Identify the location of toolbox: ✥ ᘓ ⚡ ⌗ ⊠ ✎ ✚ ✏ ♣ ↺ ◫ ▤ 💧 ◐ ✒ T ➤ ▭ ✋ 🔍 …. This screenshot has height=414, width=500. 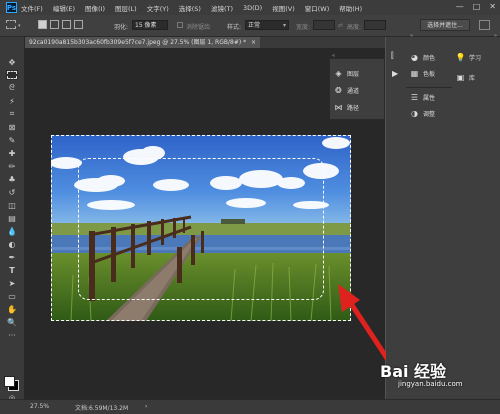
(12, 219).